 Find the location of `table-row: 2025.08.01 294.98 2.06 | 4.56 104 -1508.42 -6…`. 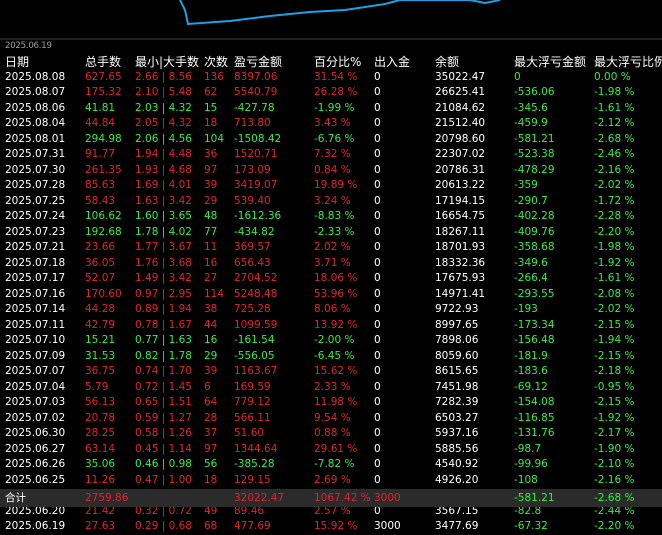

table-row: 2025.08.01 294.98 2.06 | 4.56 104 -1508.42 -6… is located at coordinates (331, 140).